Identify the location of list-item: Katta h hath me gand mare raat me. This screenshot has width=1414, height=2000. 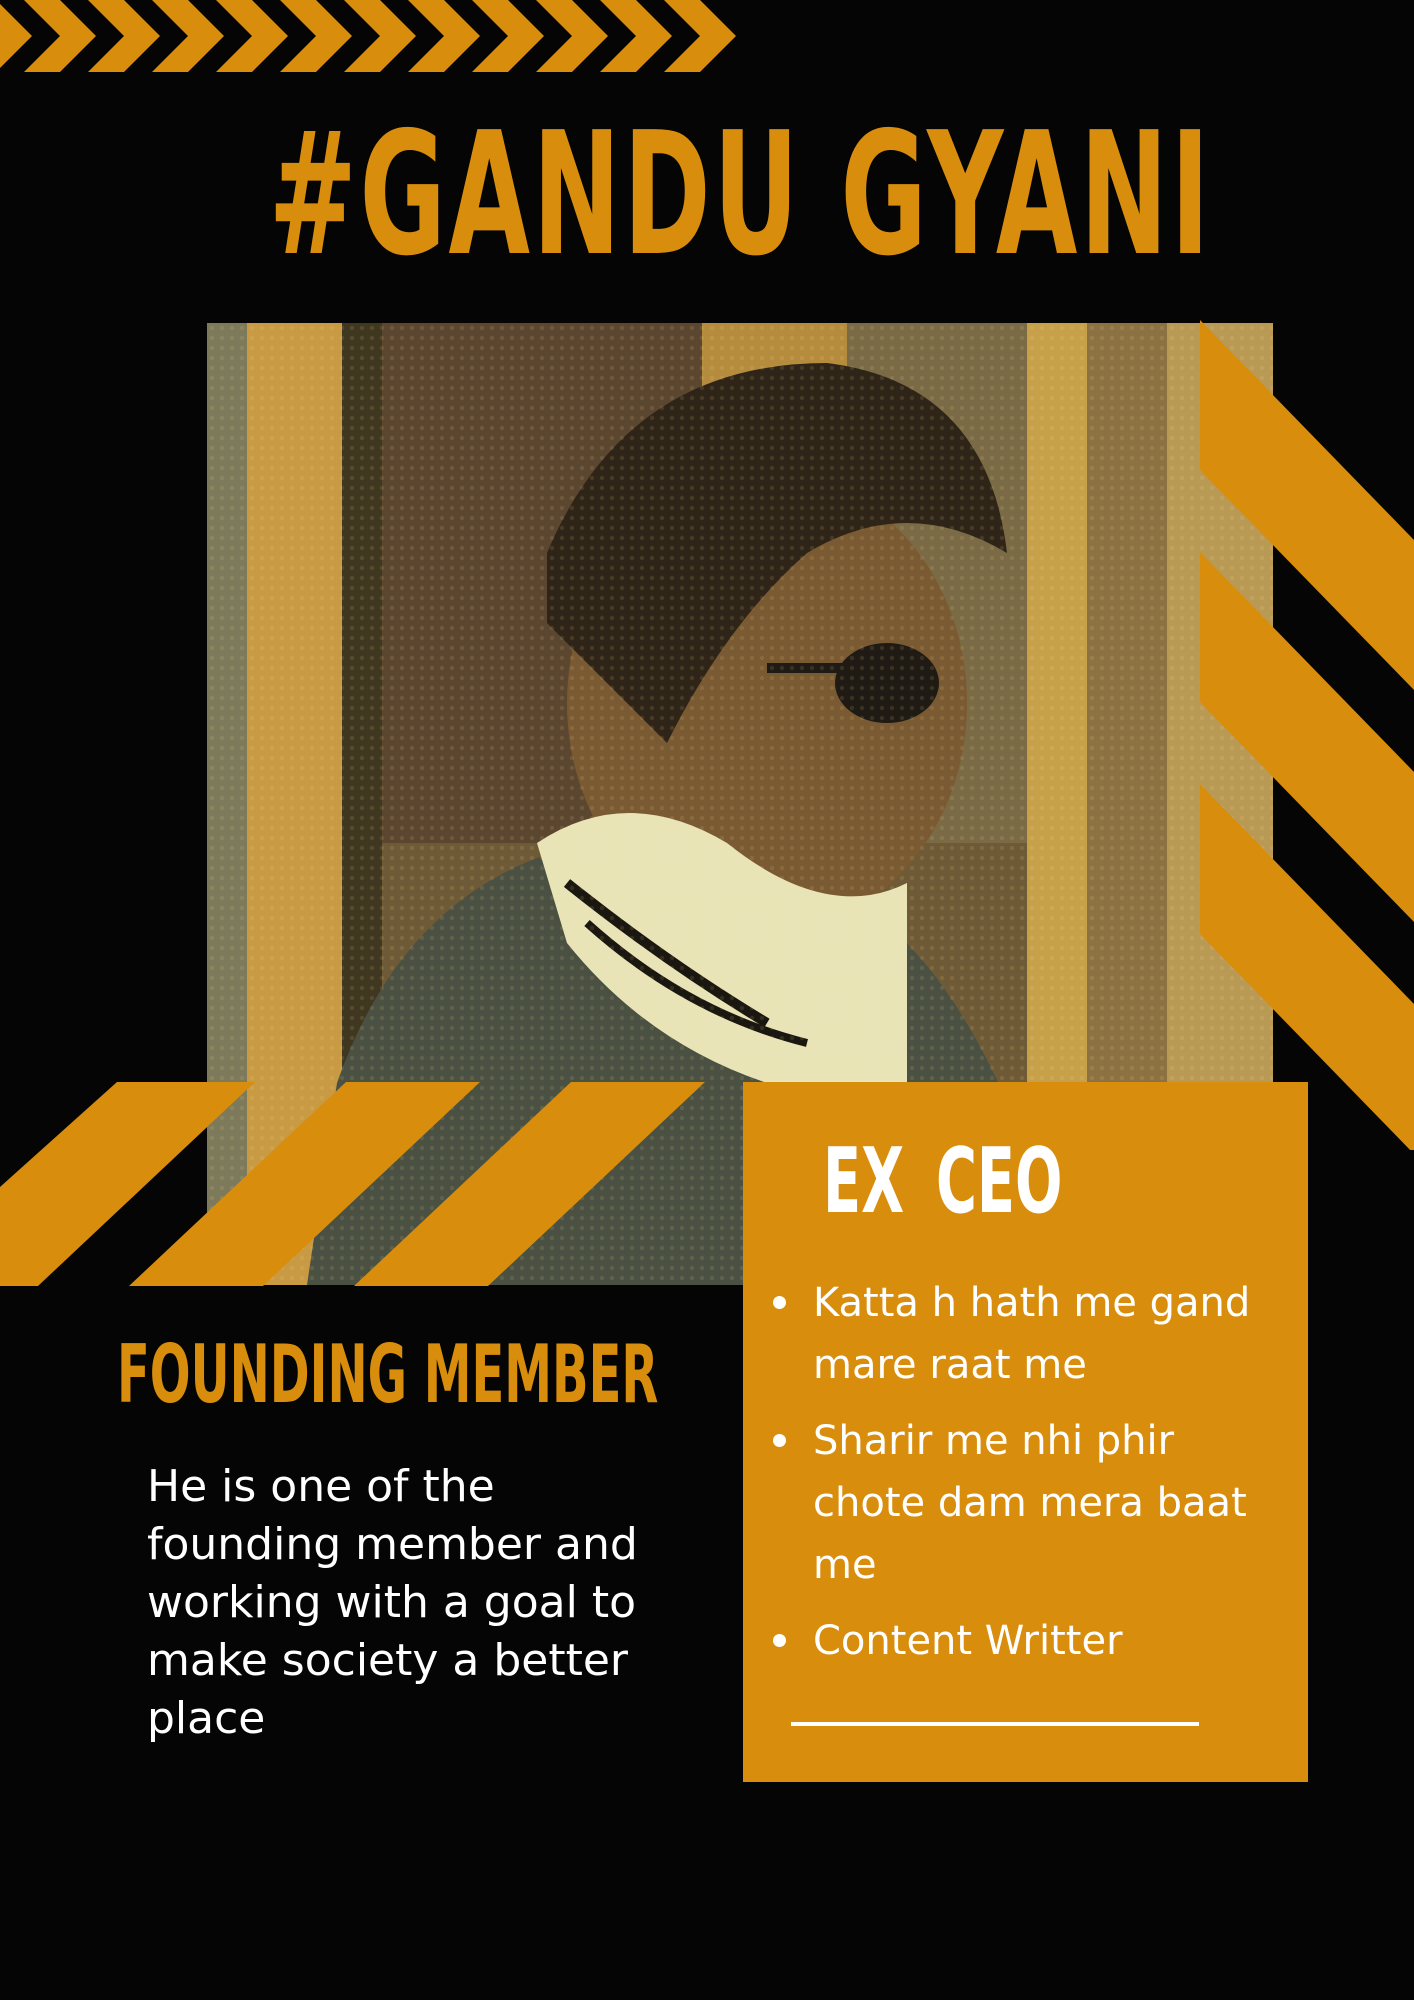
(1028, 1334).